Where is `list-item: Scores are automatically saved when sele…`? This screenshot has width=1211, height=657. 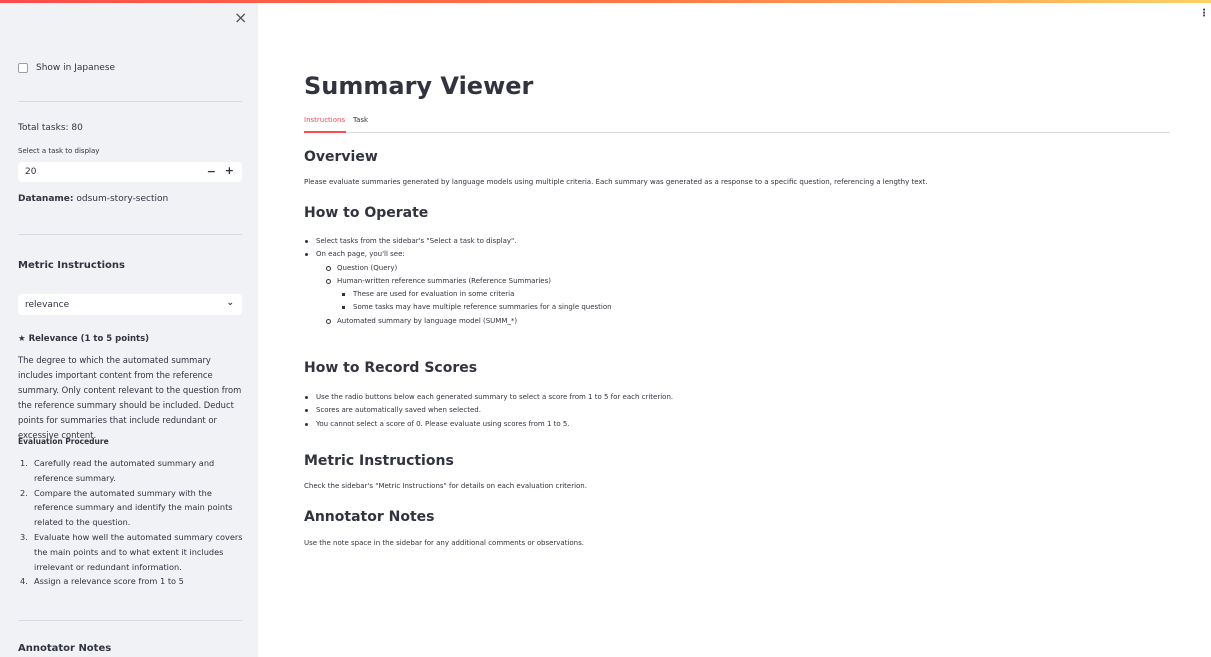
list-item: Scores are automatically saved when sele… is located at coordinates (488, 410).